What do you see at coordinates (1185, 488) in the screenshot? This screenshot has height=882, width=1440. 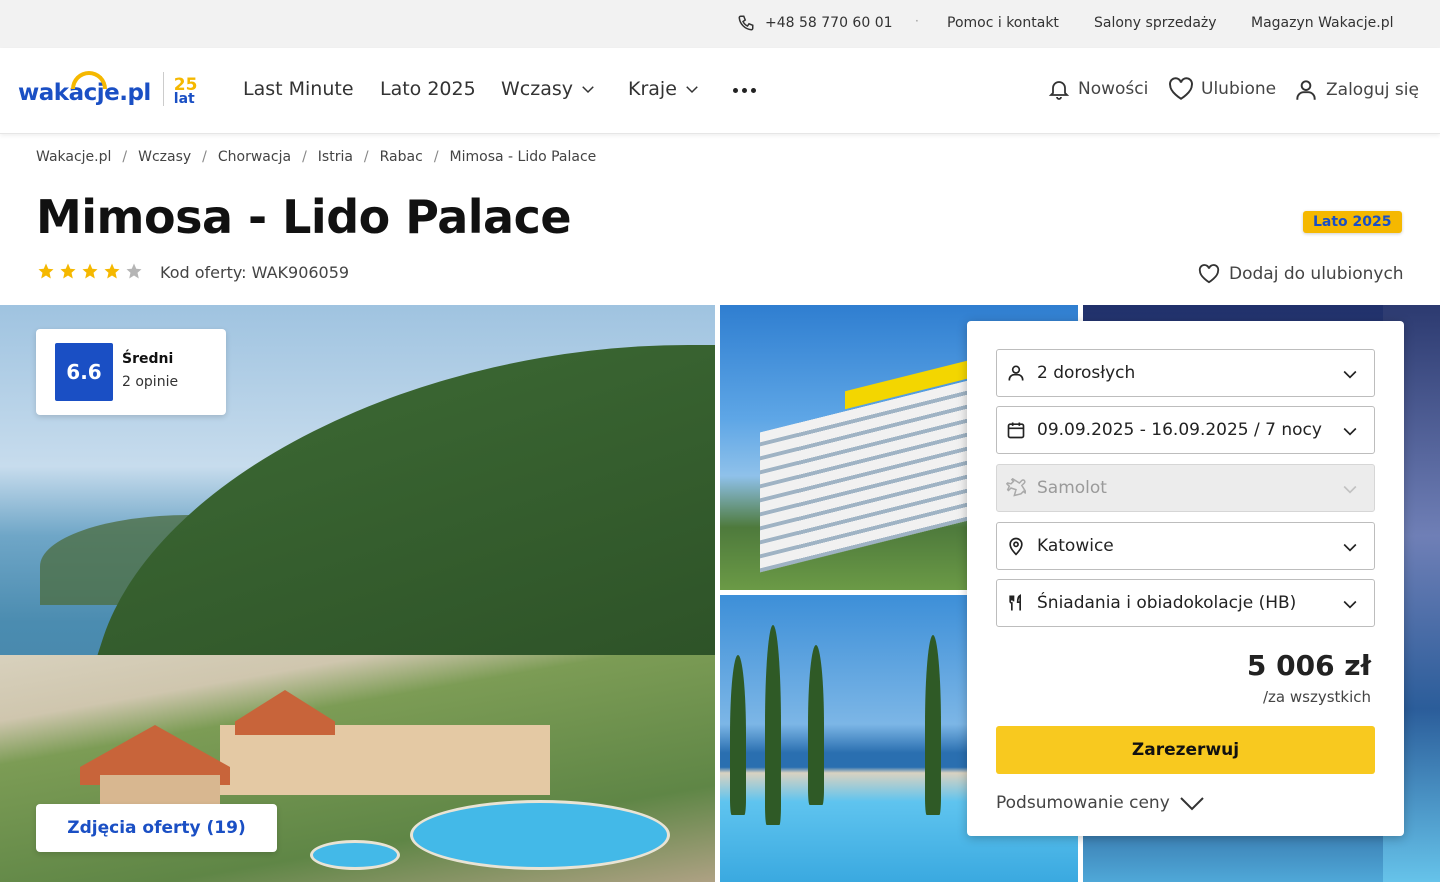 I see `transport-select: Samolot` at bounding box center [1185, 488].